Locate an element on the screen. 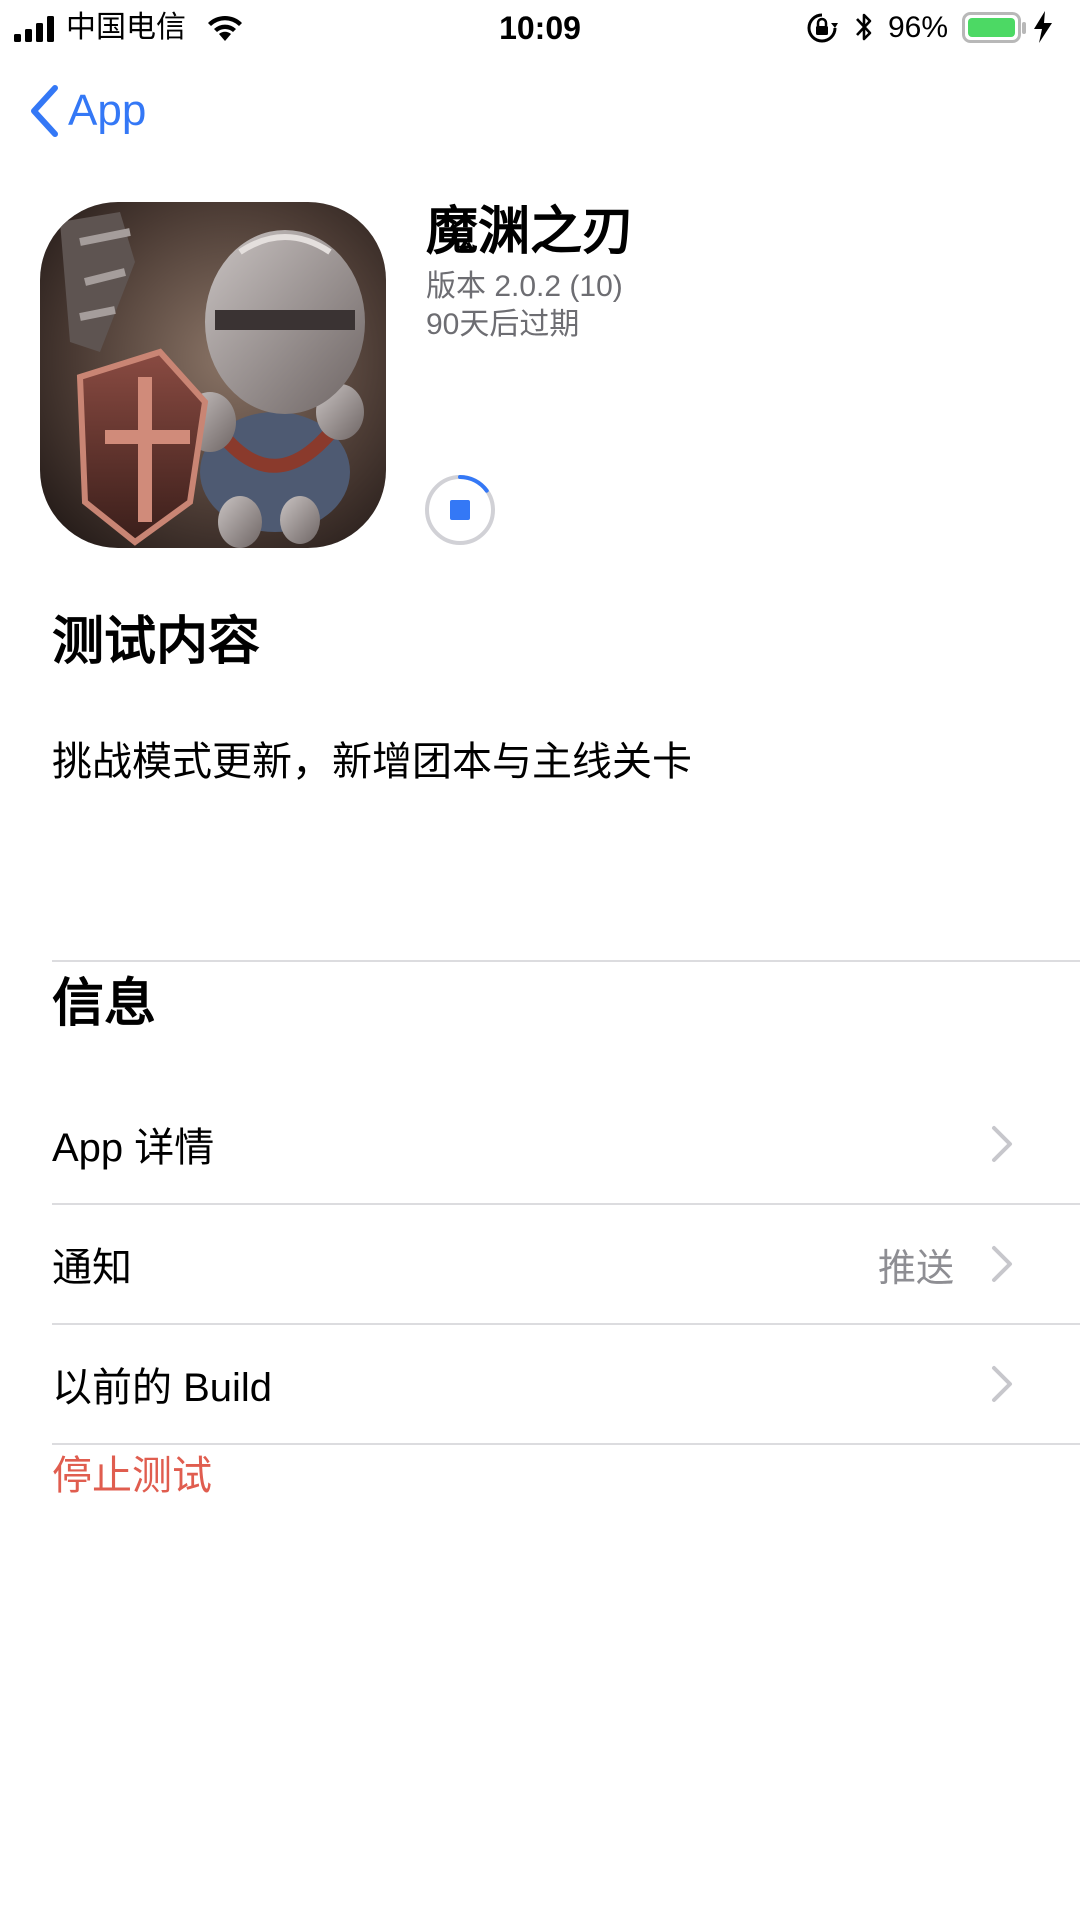 The image size is (1080, 1920). back-button: App is located at coordinates (87, 111).